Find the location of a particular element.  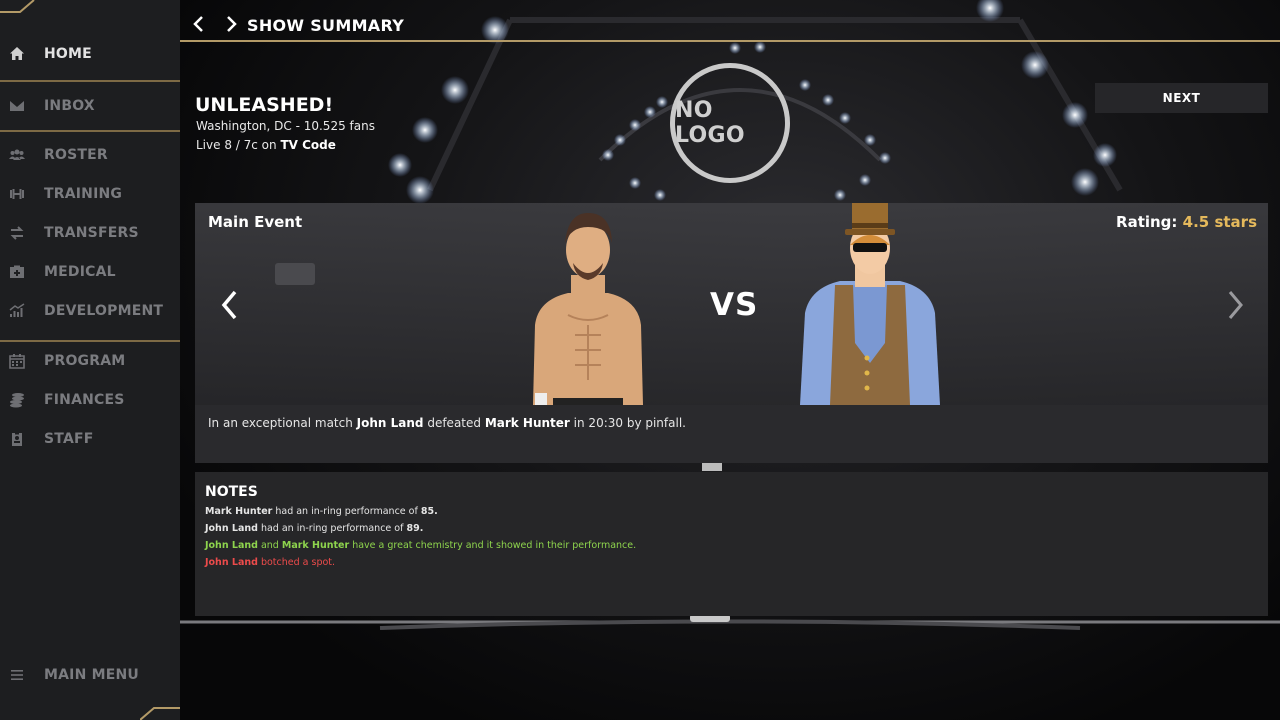

sidebar-item-staff: STAFF is located at coordinates (90, 439).